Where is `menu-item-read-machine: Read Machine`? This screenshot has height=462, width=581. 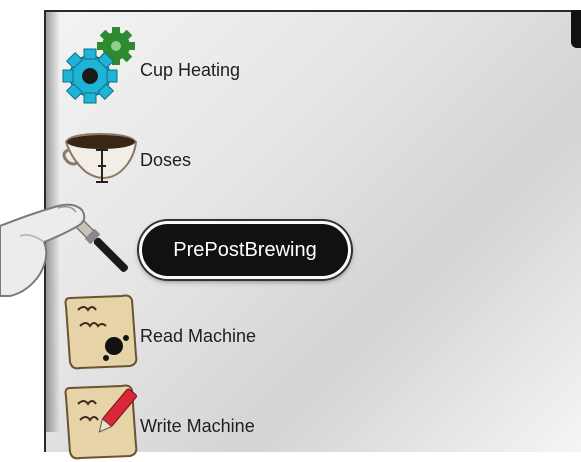
menu-item-read-machine: Read Machine is located at coordinates (300, 332).